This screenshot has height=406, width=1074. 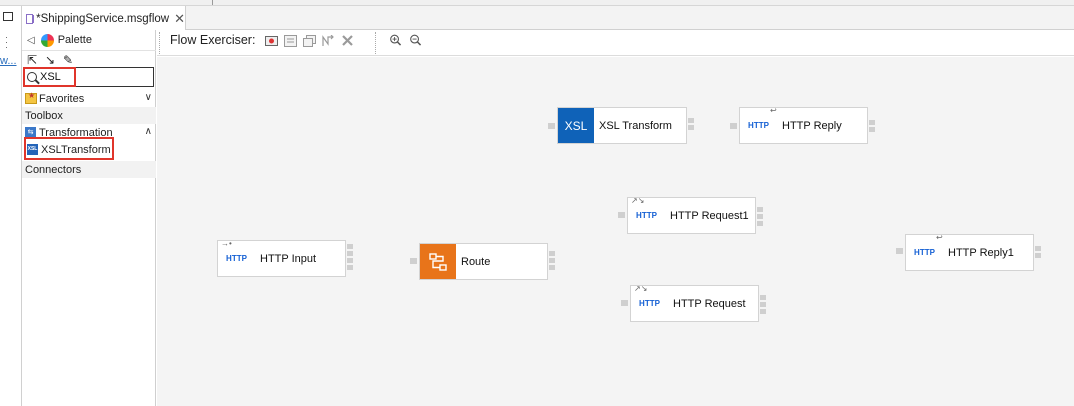 I want to click on input-arrow-icon: →•, so click(x=226, y=243).